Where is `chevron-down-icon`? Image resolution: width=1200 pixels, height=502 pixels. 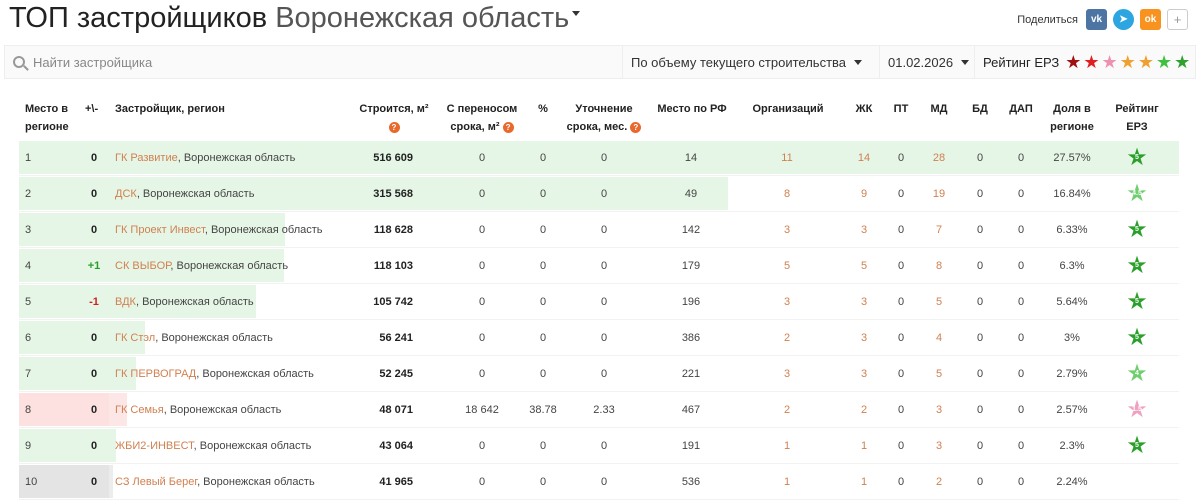
chevron-down-icon is located at coordinates (576, 13).